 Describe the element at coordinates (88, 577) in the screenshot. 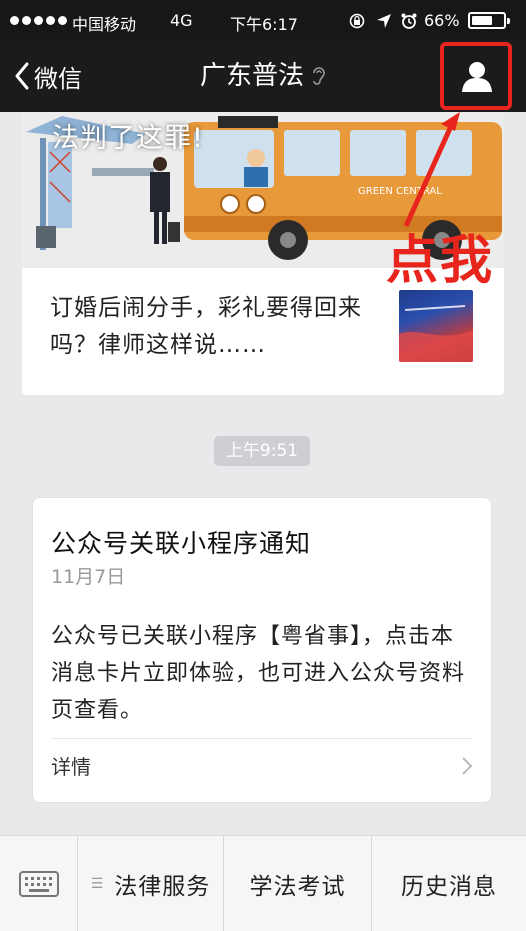

I see `notice-date: 11月7日` at that location.